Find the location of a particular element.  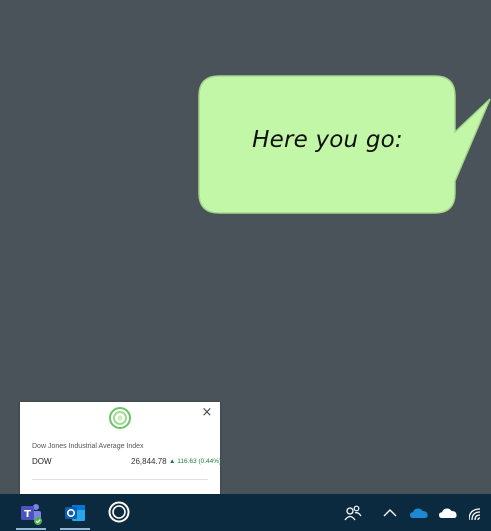

taskbar-app-outlook is located at coordinates (75, 512).